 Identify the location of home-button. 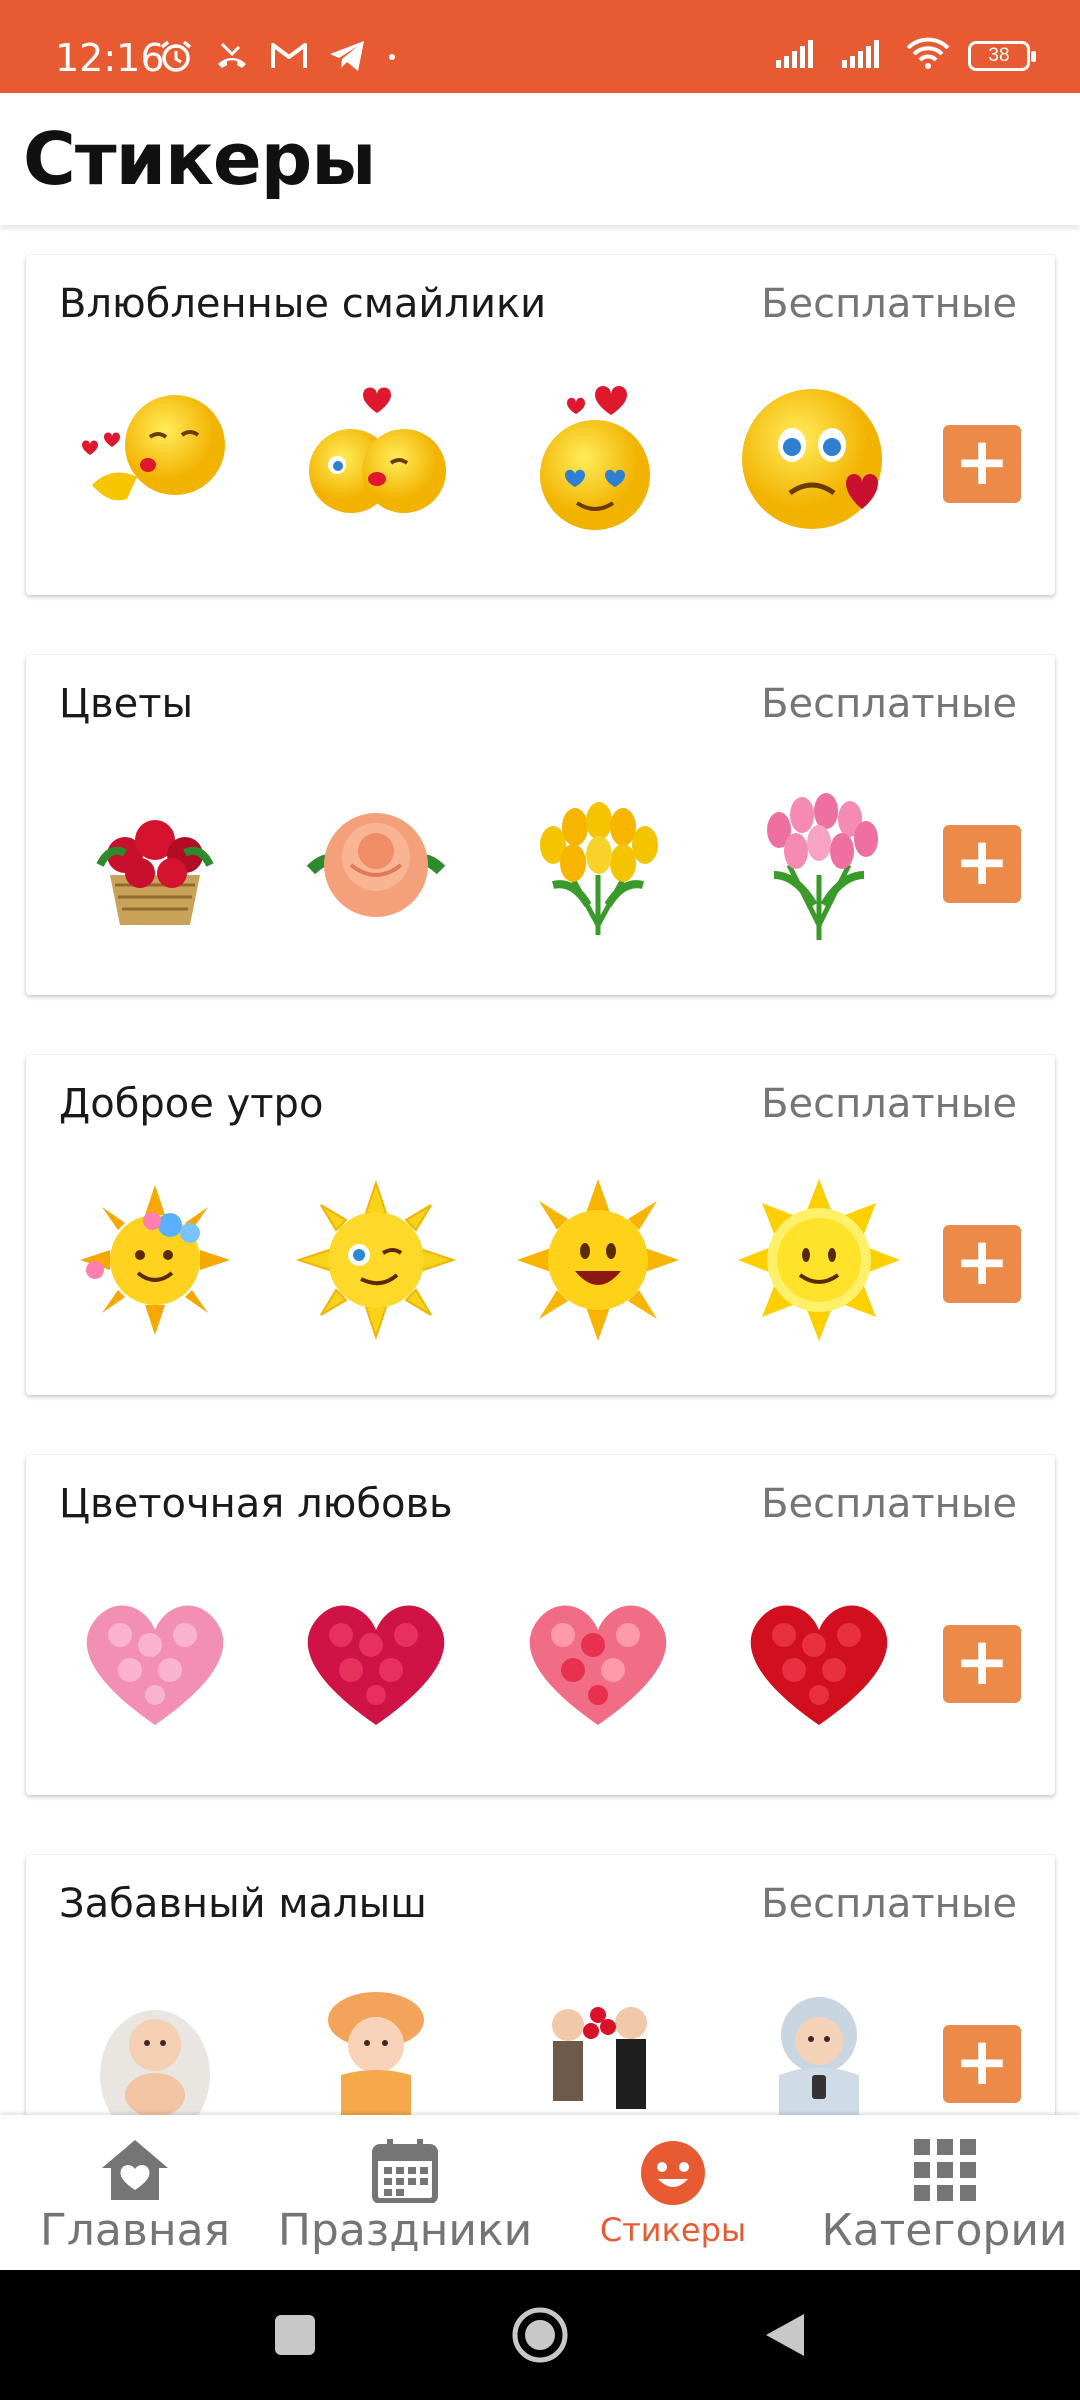
(540, 2335).